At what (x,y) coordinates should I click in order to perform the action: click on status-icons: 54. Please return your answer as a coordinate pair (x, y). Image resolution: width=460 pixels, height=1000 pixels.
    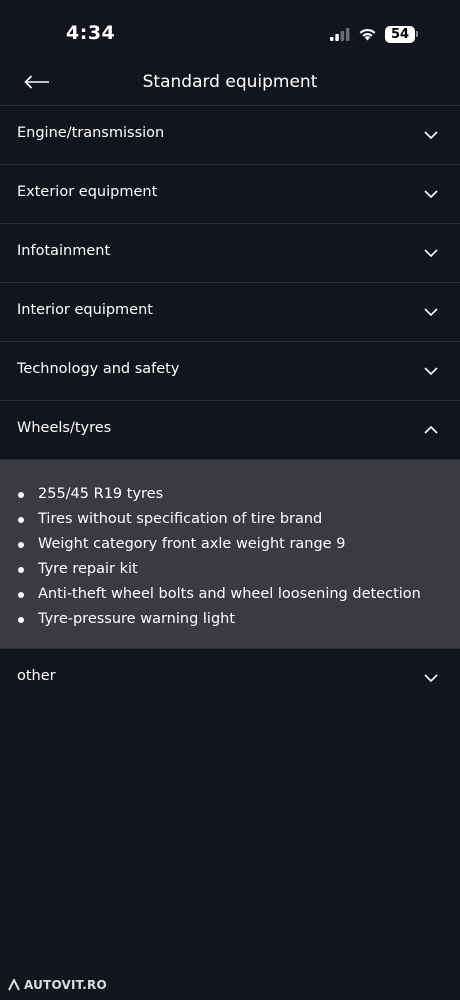
    Looking at the image, I should click on (374, 34).